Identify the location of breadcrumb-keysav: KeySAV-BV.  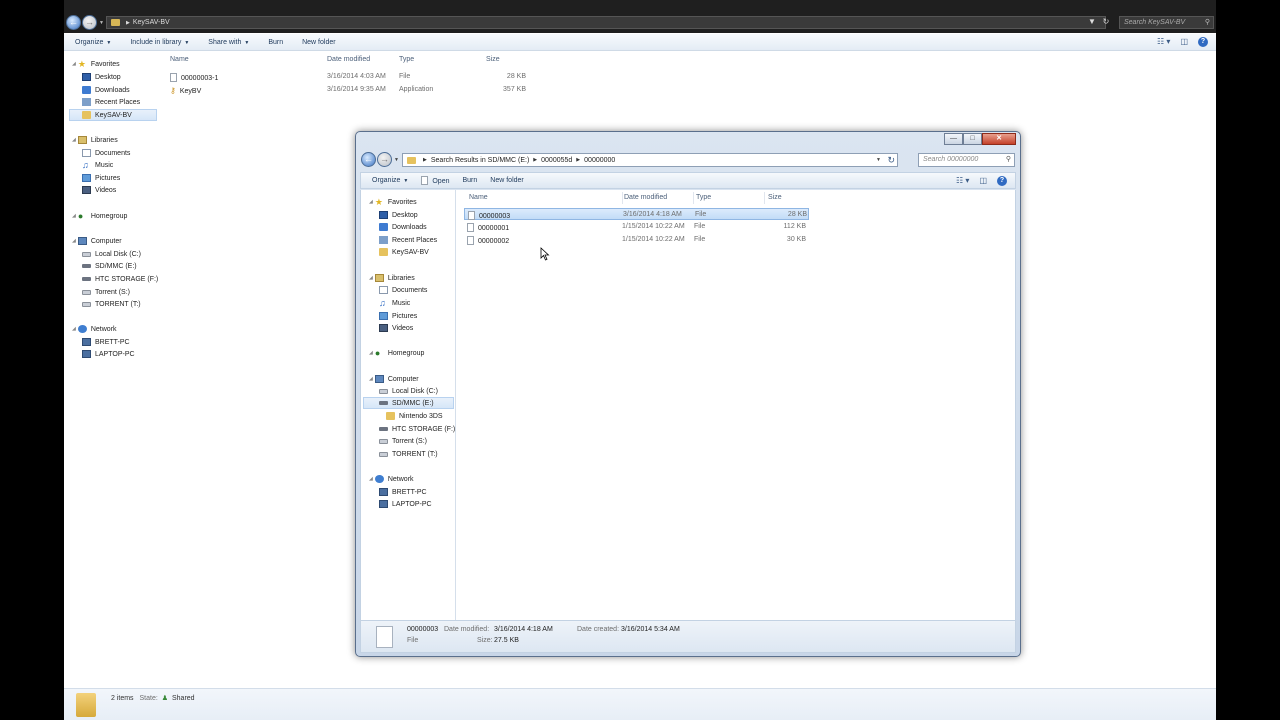
(151, 22).